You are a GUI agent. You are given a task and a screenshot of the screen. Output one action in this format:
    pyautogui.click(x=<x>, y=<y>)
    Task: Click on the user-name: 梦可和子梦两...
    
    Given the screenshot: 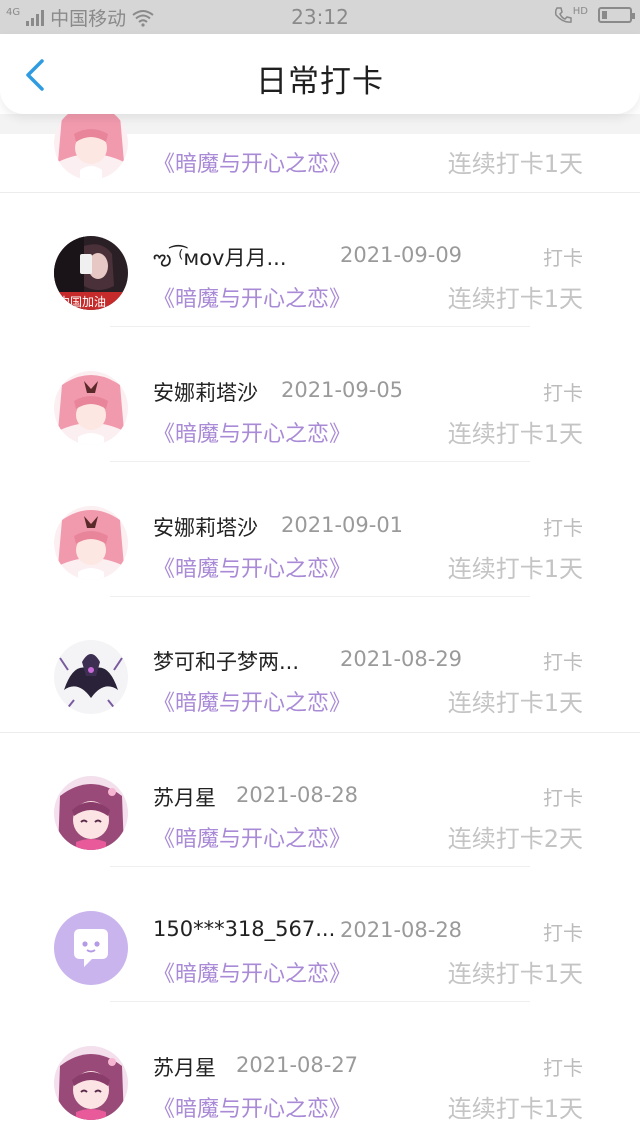 What is the action you would take?
    pyautogui.click(x=226, y=661)
    